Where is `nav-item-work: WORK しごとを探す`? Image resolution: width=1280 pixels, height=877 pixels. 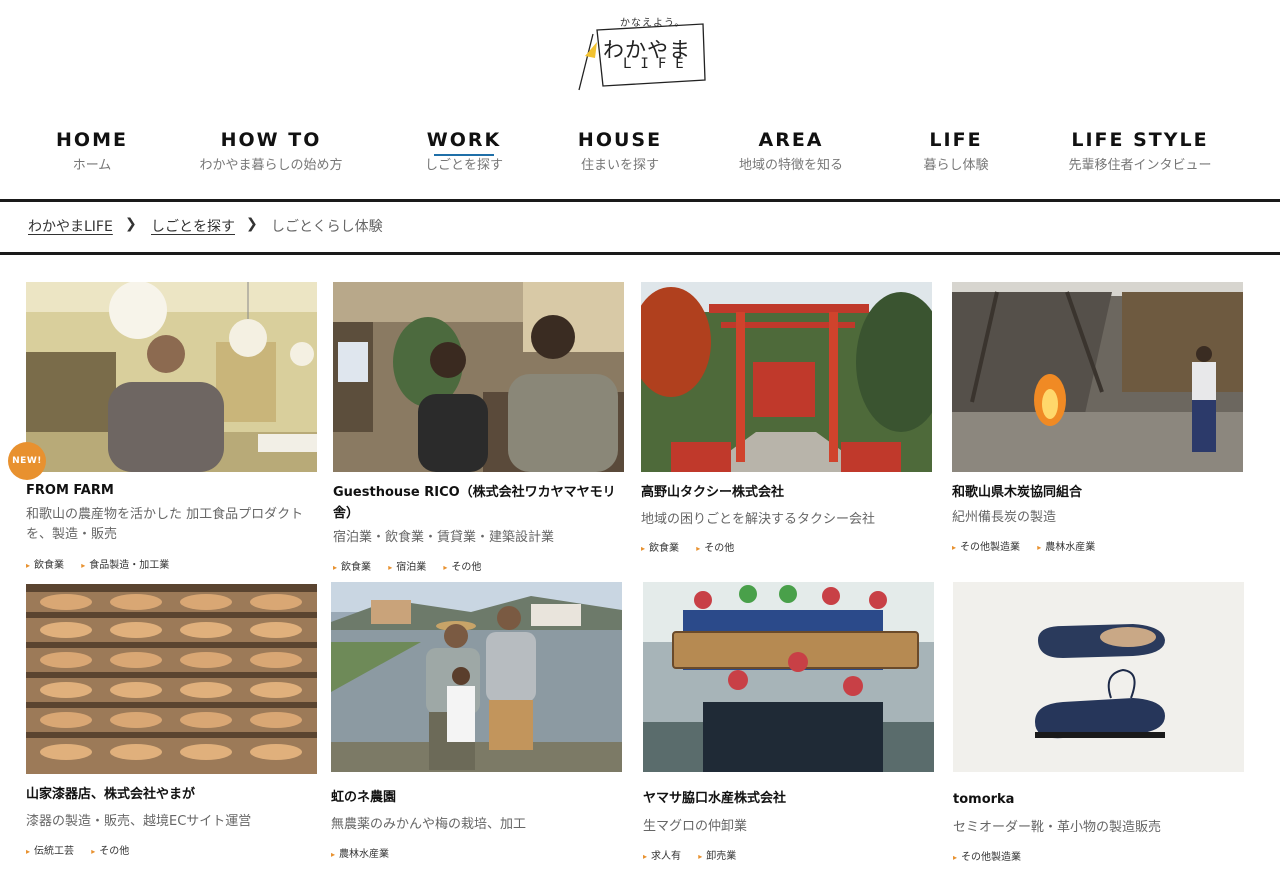
nav-item-work: WORK しごとを探す is located at coordinates (464, 151).